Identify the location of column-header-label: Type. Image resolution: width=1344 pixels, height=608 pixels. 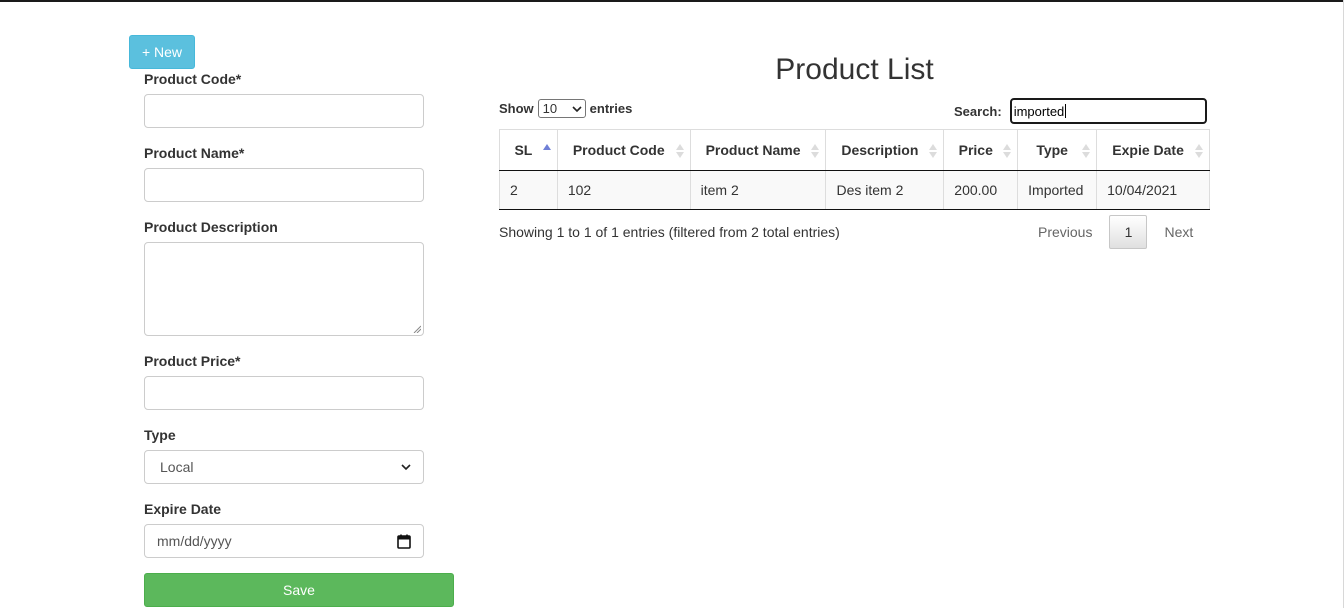
(1052, 150).